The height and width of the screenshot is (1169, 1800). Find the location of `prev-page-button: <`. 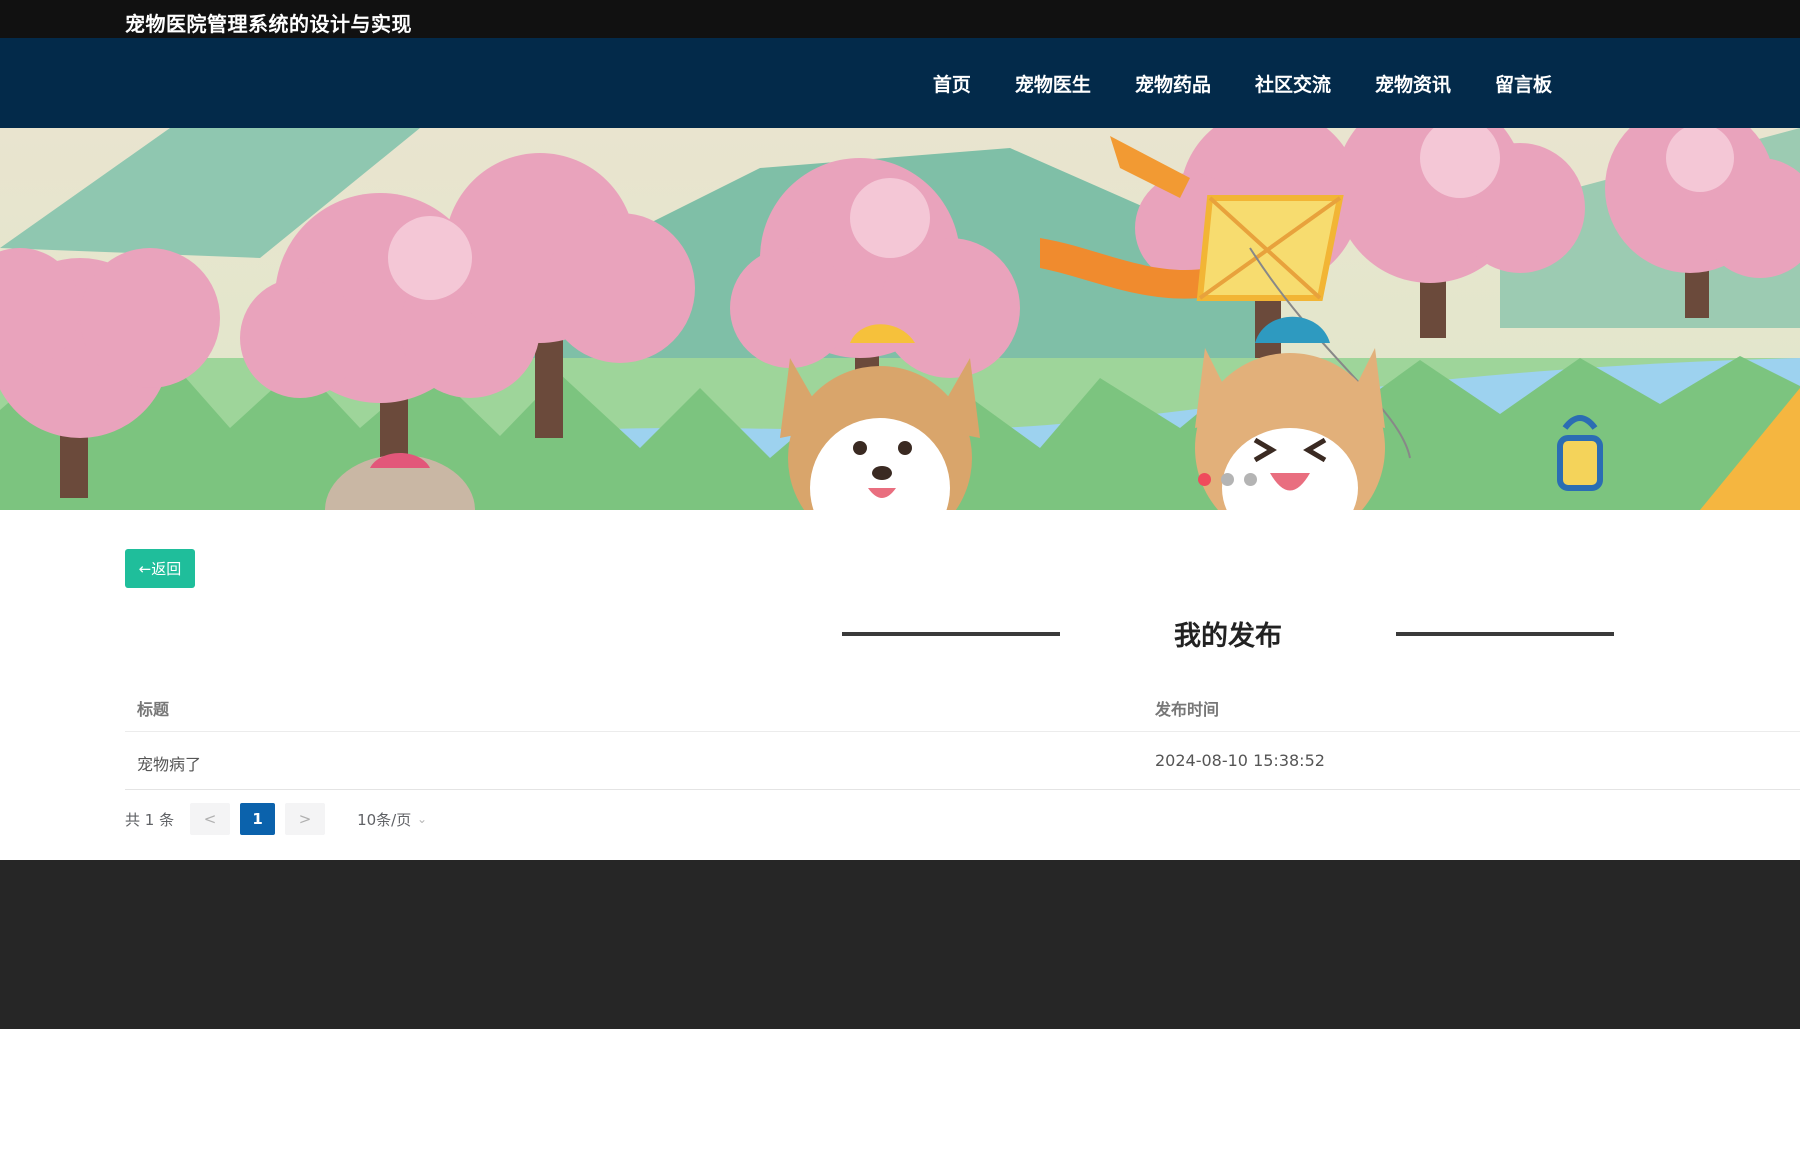

prev-page-button: < is located at coordinates (210, 819).